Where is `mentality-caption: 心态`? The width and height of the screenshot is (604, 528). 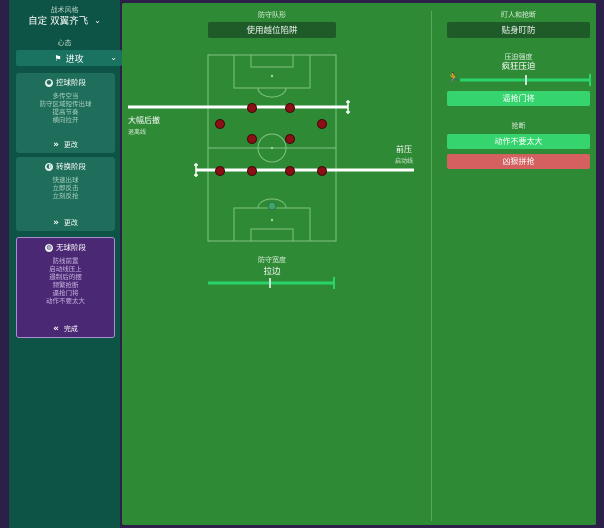 mentality-caption: 心态 is located at coordinates (64, 43).